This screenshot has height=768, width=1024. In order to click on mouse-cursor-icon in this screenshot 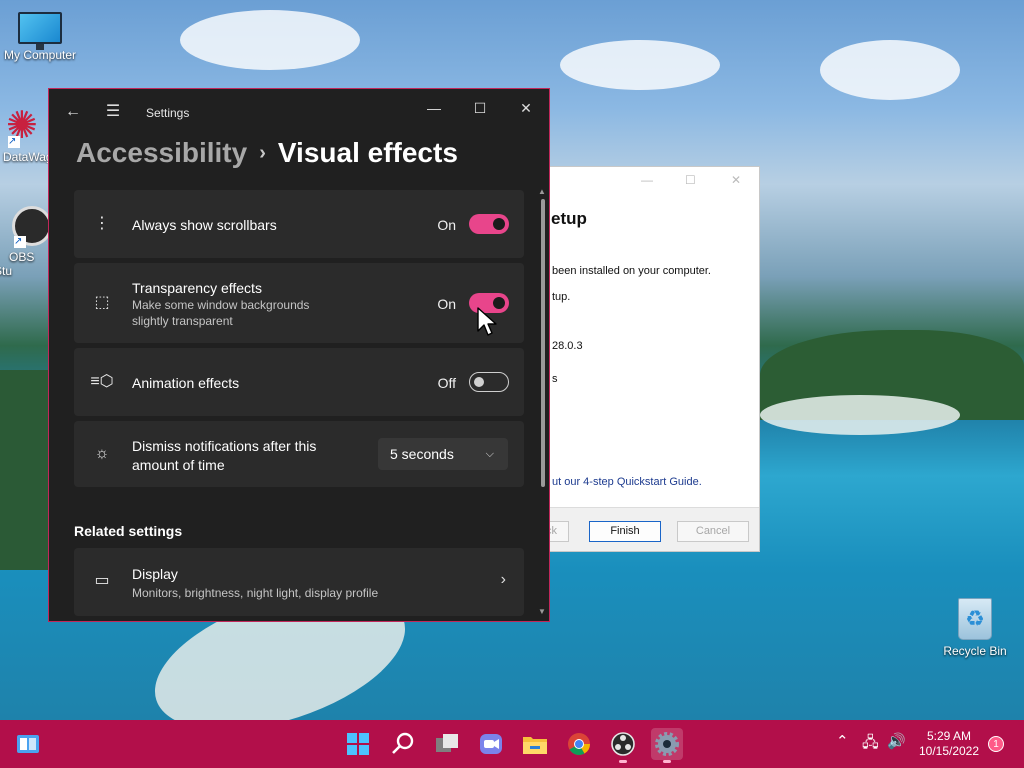, I will do `click(487, 321)`.